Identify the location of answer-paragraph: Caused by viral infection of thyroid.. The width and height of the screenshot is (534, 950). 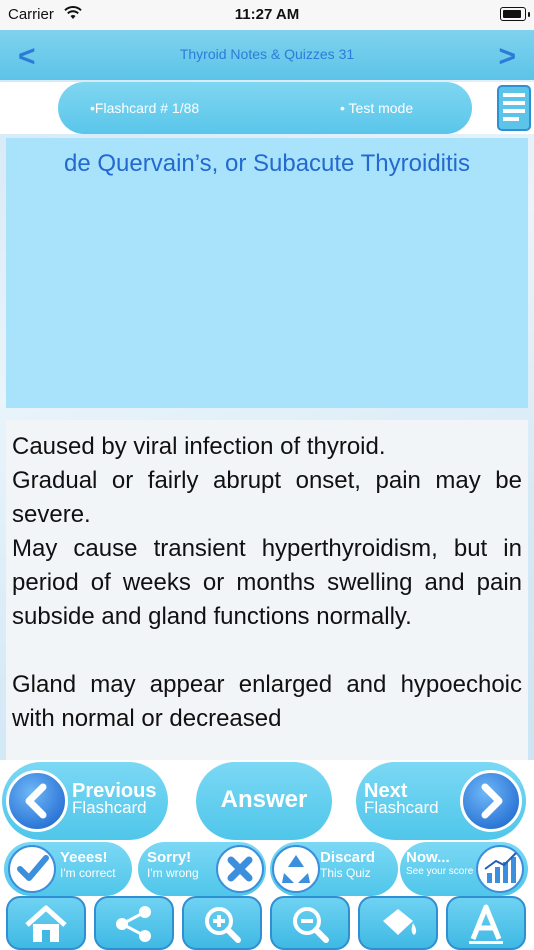
(199, 446).